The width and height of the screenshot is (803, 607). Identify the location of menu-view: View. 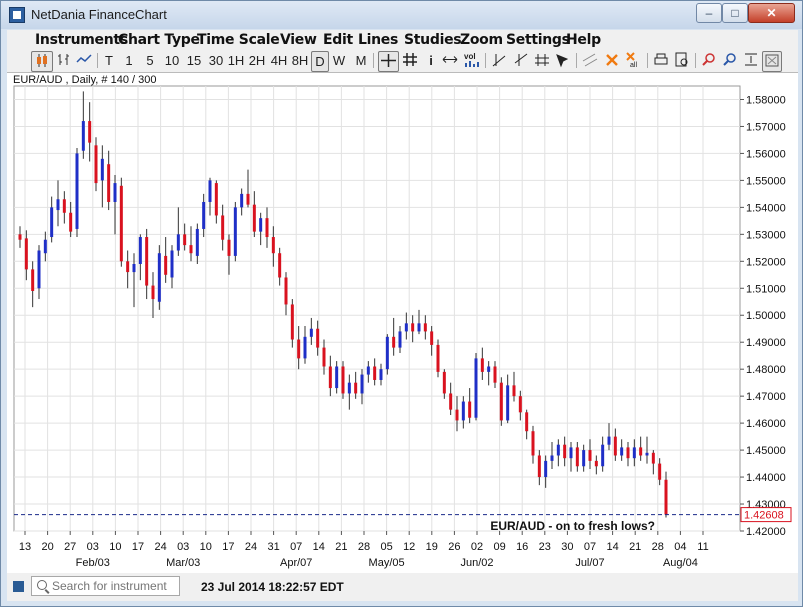
(298, 40).